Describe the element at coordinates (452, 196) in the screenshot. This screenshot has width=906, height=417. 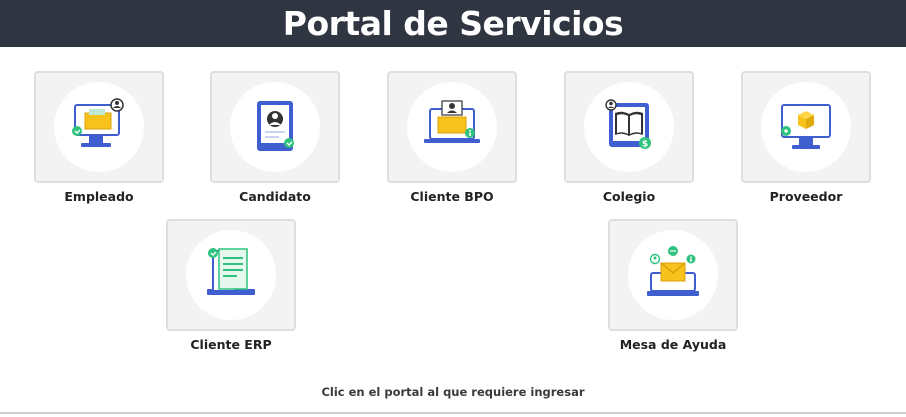
I see `portal-label: Cliente BPO` at that location.